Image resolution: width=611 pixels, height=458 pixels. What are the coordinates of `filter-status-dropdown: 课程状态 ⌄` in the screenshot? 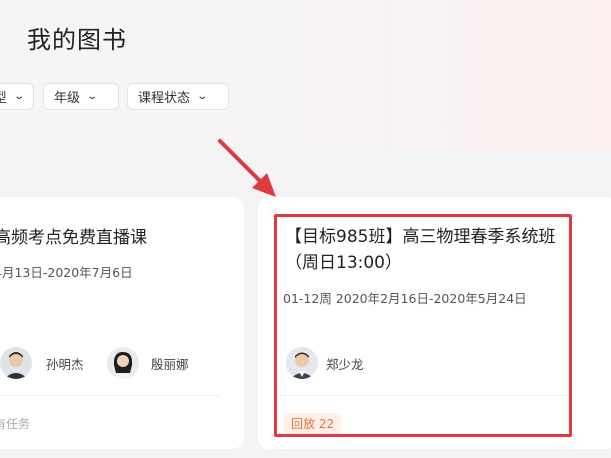 It's located at (178, 96).